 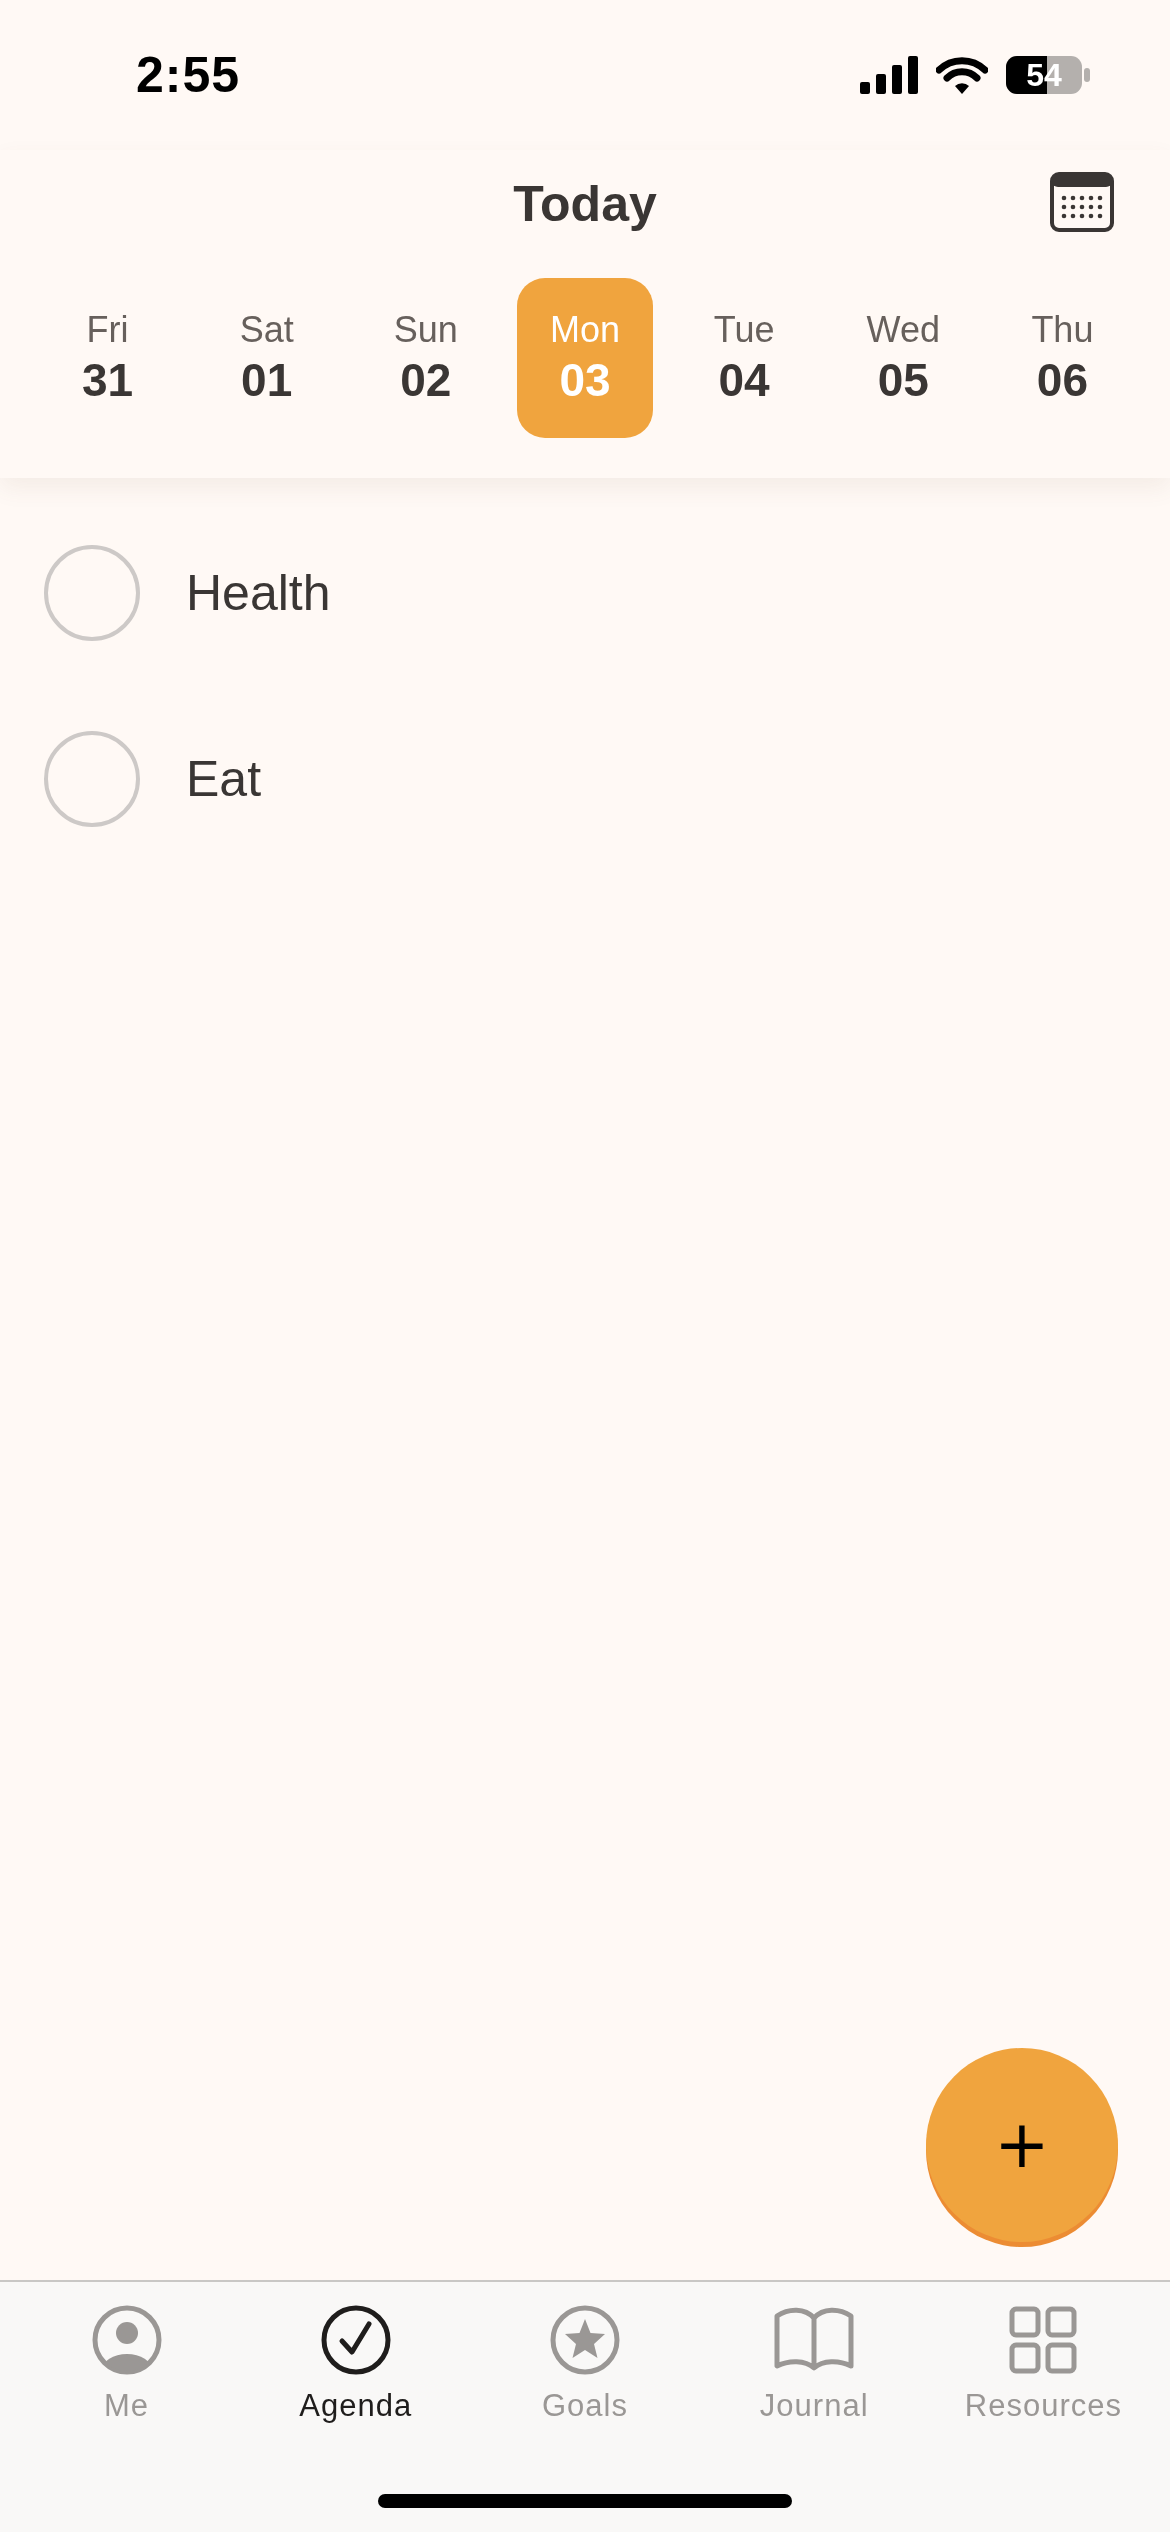 What do you see at coordinates (355, 2340) in the screenshot?
I see `checkmark-icon` at bounding box center [355, 2340].